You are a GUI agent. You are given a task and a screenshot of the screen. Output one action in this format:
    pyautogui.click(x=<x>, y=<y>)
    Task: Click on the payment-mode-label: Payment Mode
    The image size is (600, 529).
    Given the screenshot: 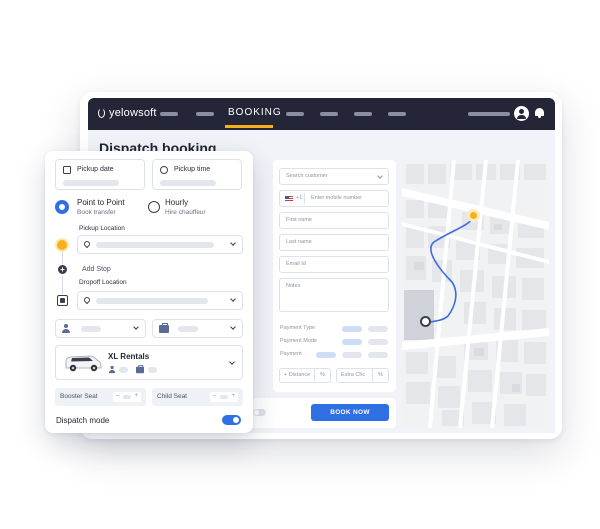 What is the action you would take?
    pyautogui.click(x=298, y=341)
    